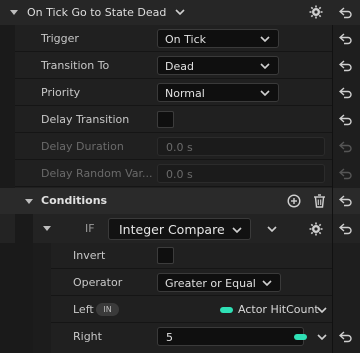 The height and width of the screenshot is (353, 360). I want to click on condition-type-dropdown: Integer Compare, so click(179, 229).